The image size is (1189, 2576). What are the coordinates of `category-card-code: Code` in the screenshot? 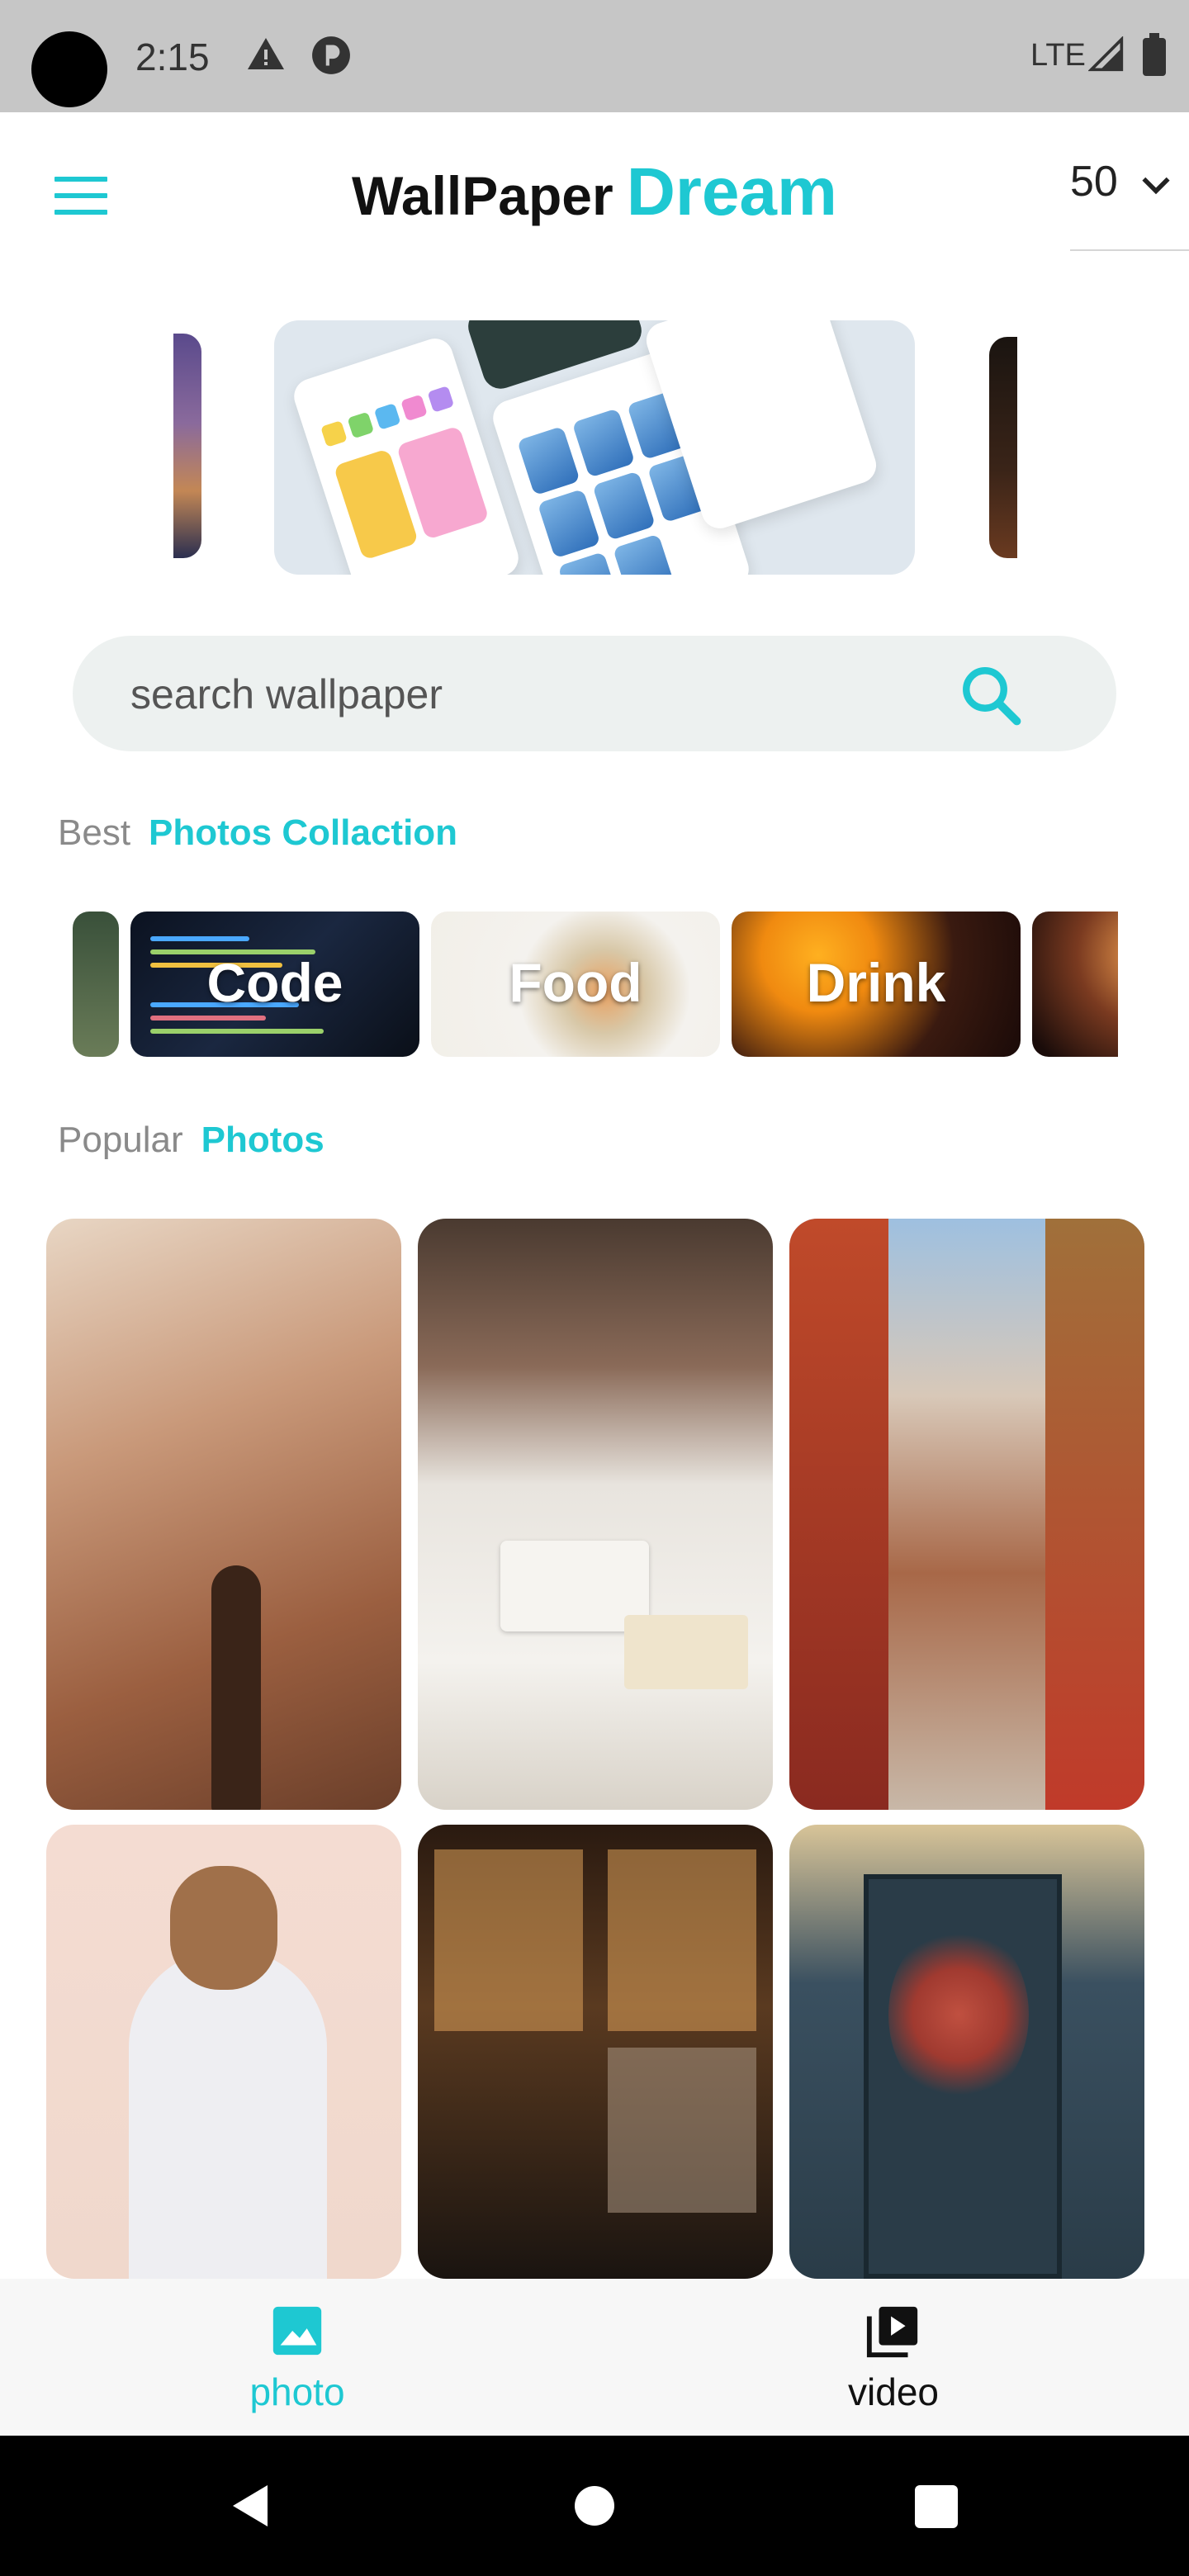 It's located at (274, 984).